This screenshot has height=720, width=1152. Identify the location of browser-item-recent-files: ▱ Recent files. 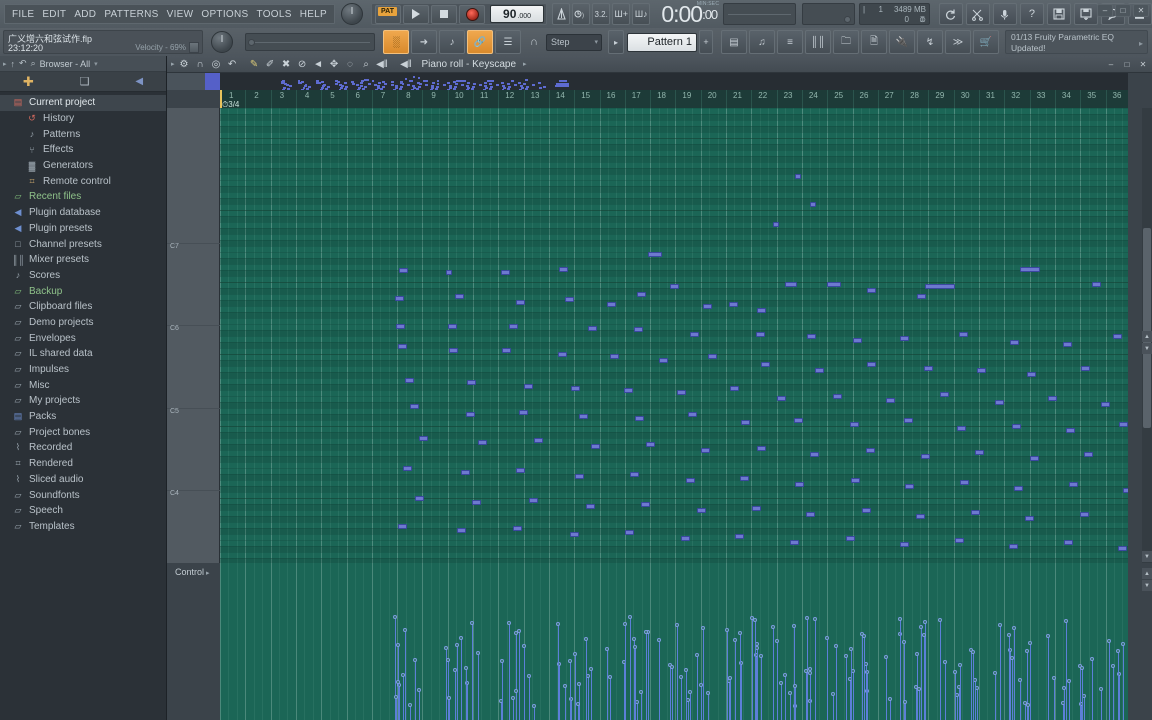
(83, 197).